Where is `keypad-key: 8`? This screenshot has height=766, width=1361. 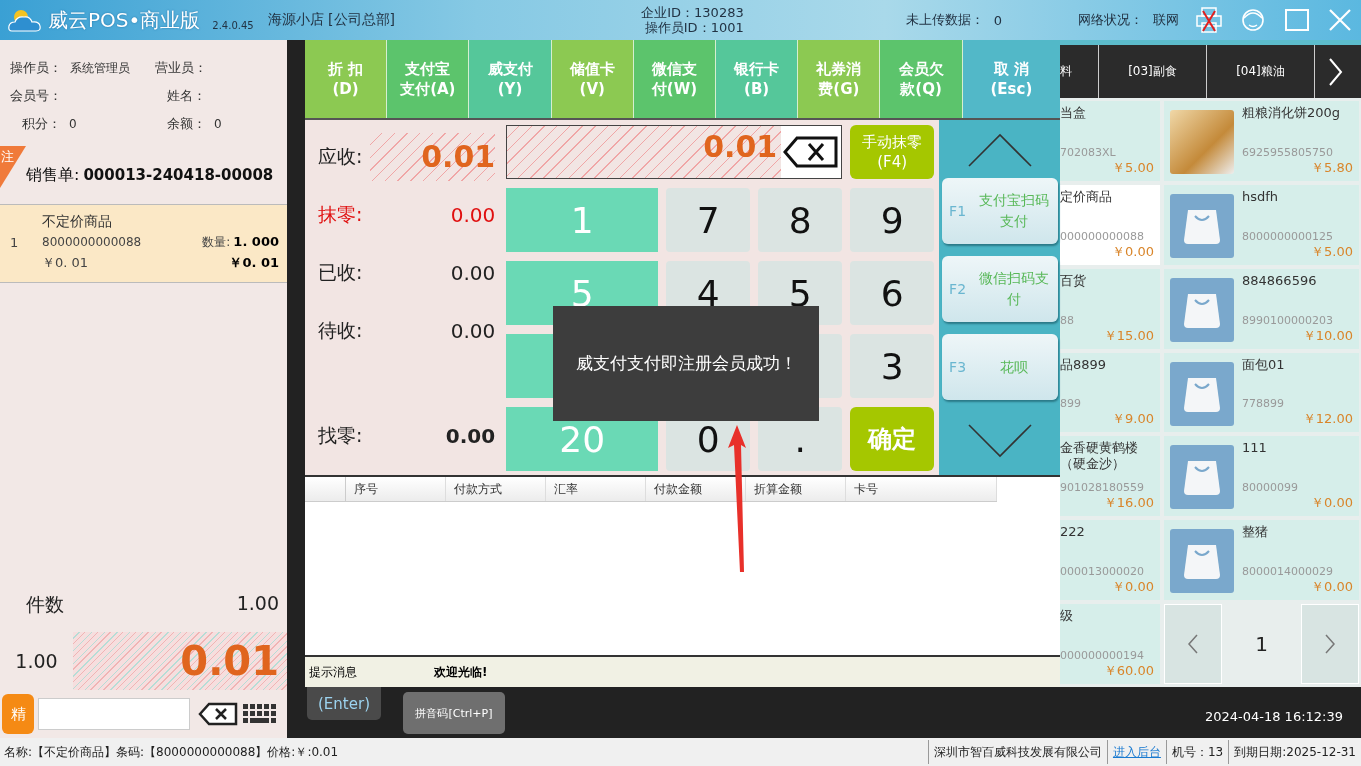 keypad-key: 8 is located at coordinates (800, 220).